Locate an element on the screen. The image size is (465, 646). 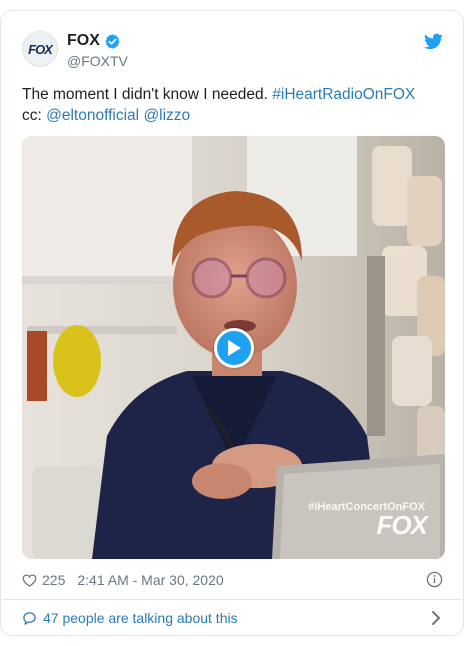
speech-bubble-icon is located at coordinates (29, 618).